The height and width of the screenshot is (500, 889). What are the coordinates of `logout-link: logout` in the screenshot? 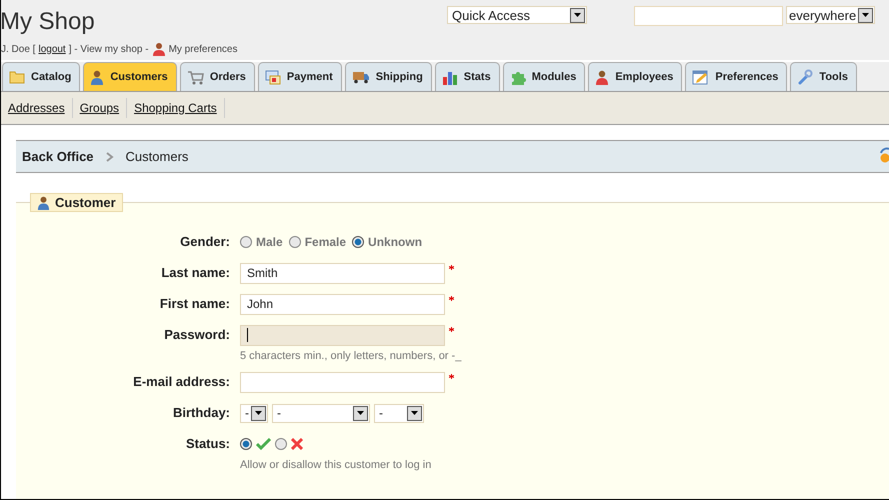 It's located at (52, 49).